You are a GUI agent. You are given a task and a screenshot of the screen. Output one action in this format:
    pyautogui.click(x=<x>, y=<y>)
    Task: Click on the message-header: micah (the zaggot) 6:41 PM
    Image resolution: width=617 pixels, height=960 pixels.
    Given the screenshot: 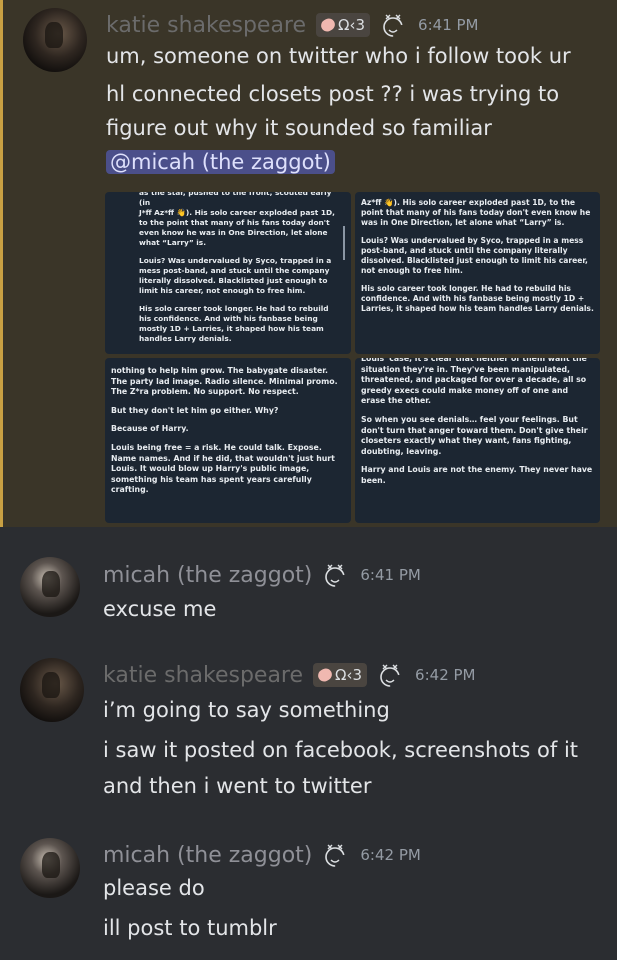 What is the action you would take?
    pyautogui.click(x=262, y=575)
    